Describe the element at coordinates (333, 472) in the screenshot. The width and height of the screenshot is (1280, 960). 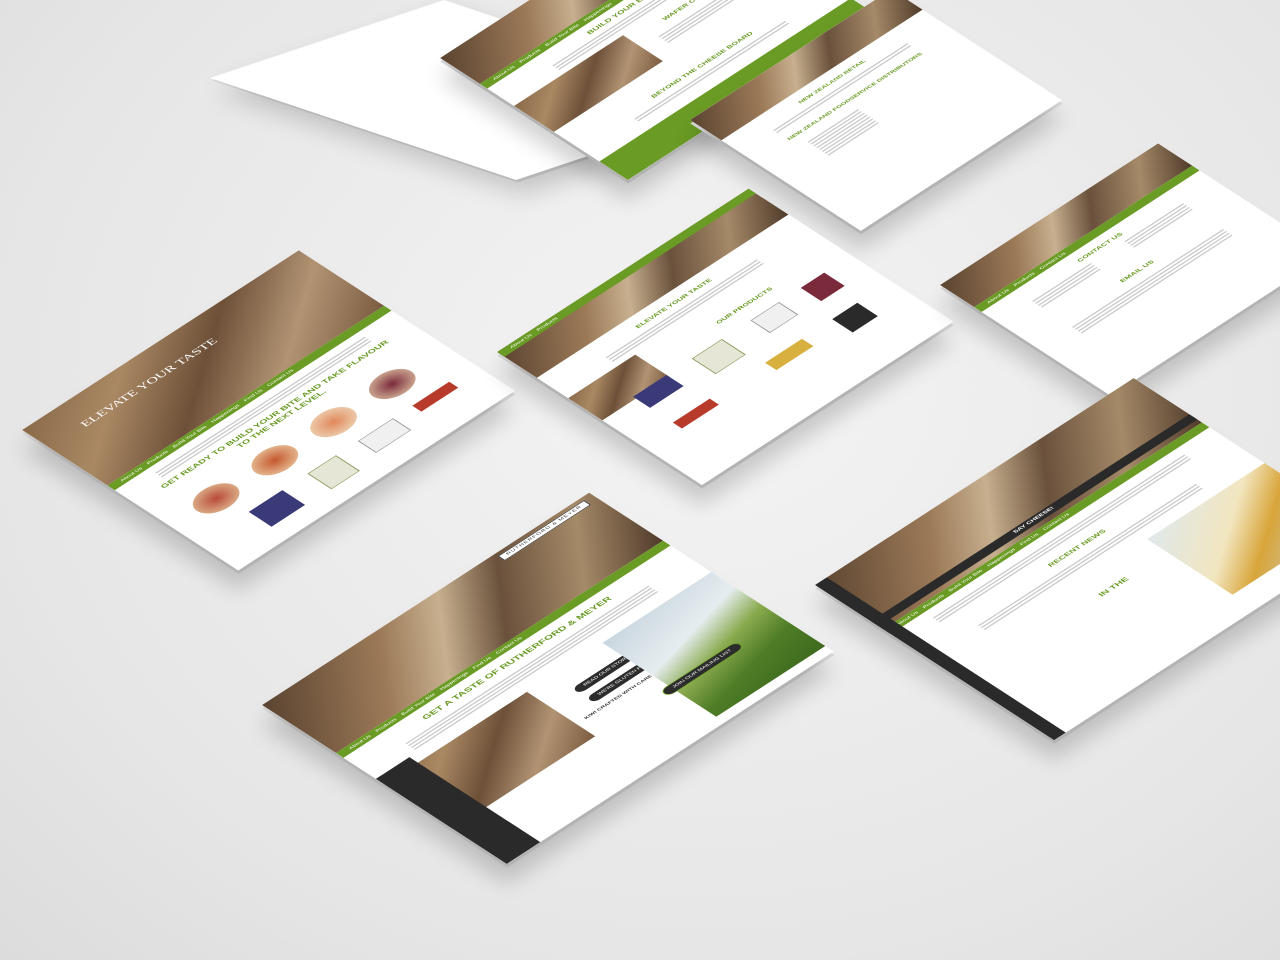
I see `product-wafers` at that location.